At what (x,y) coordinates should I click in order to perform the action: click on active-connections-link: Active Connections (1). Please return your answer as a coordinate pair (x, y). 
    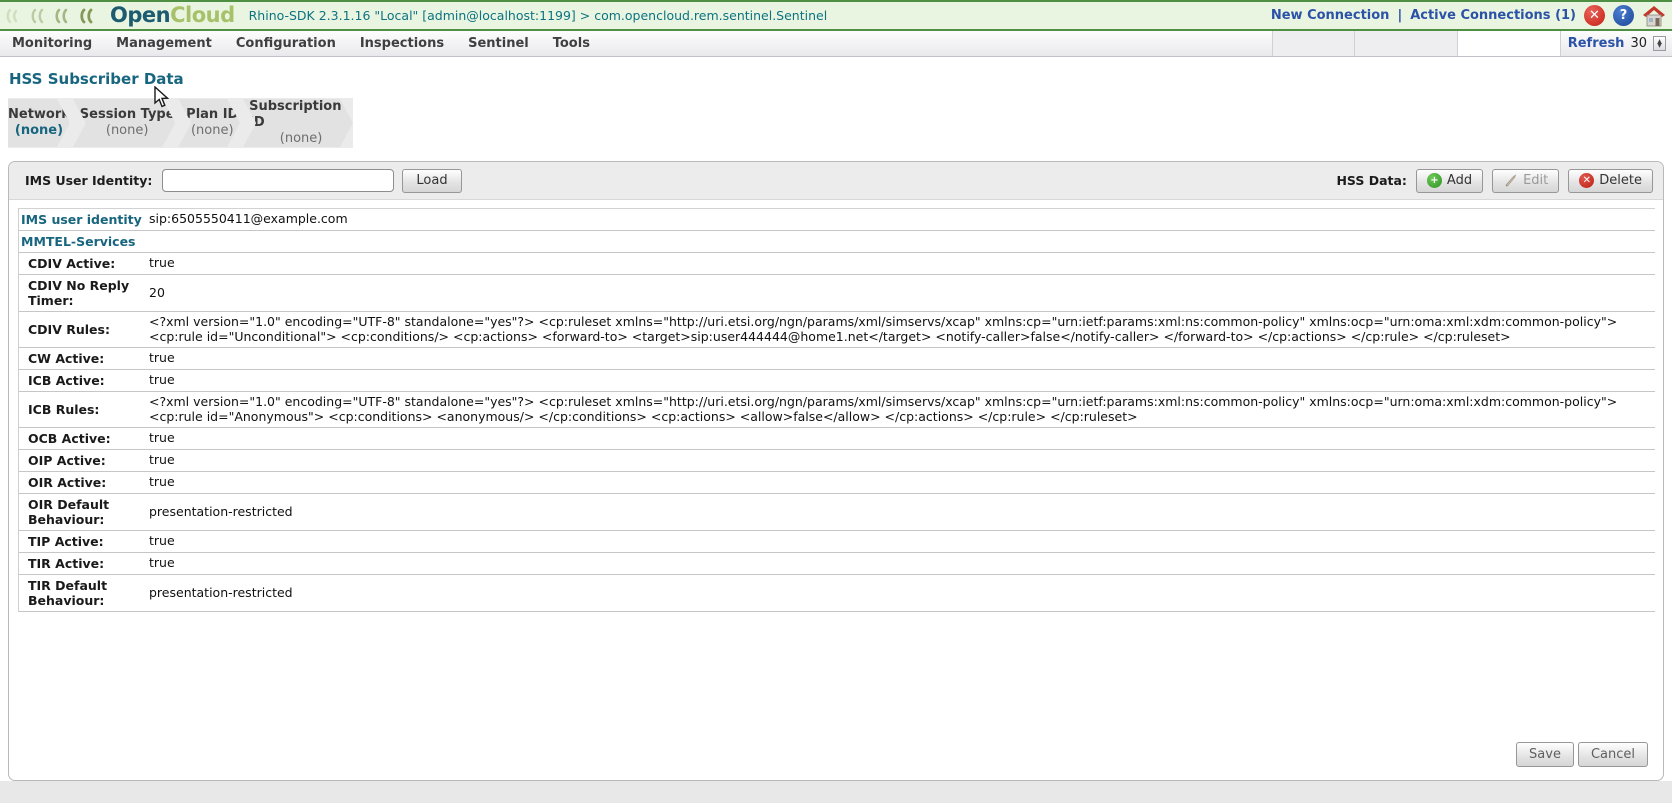
    Looking at the image, I should click on (1493, 15).